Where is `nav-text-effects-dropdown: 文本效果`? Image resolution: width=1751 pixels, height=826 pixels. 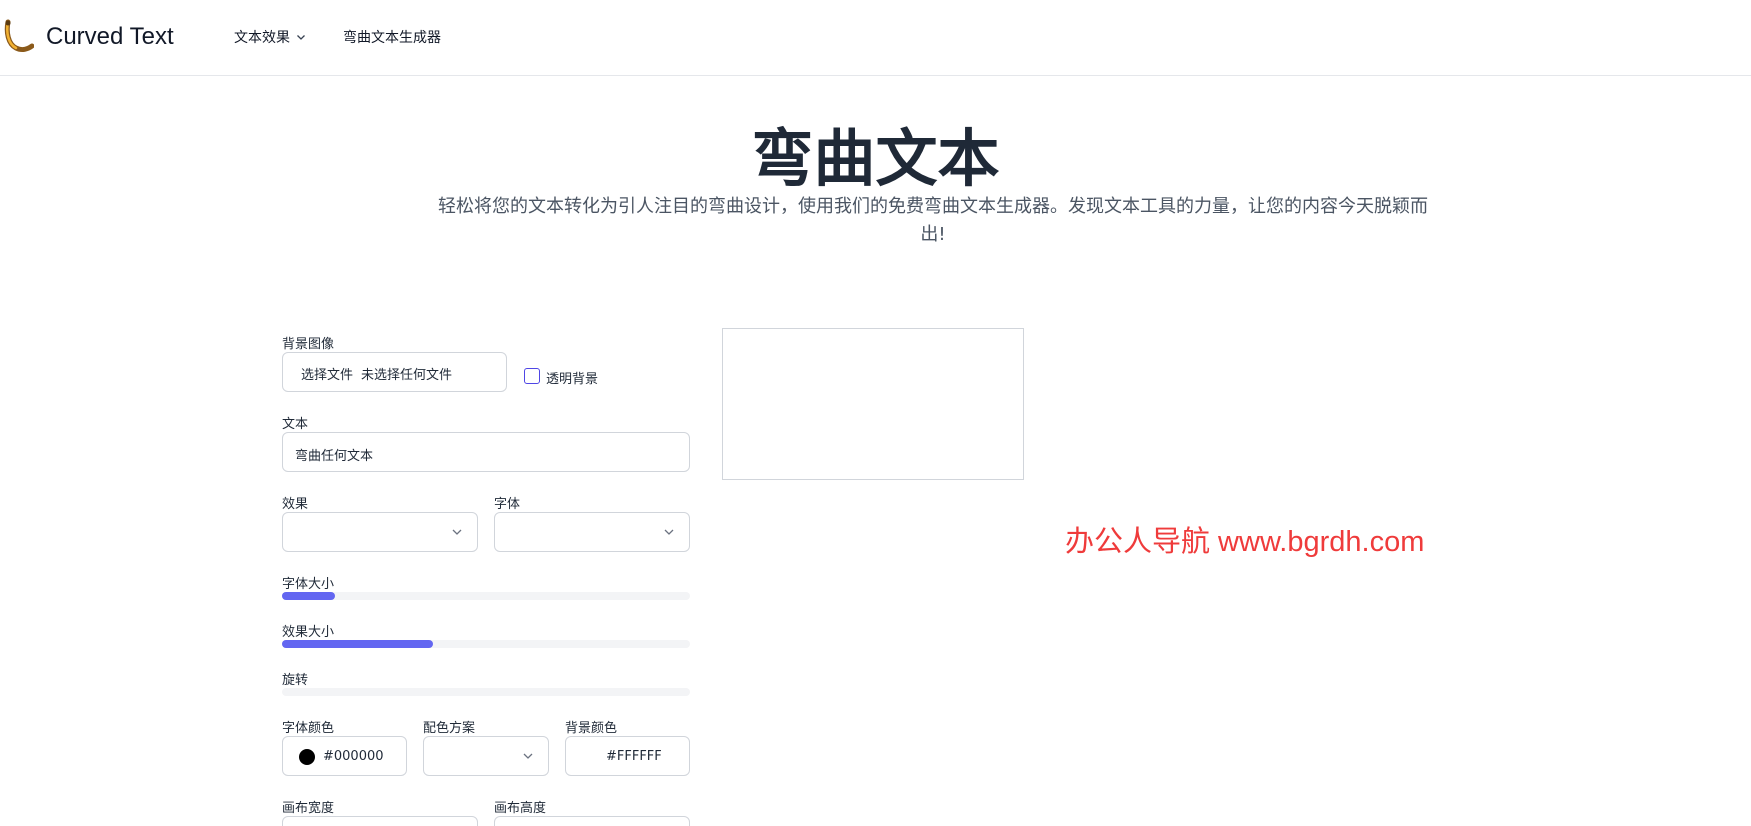
nav-text-effects-dropdown: 文本效果 is located at coordinates (270, 37).